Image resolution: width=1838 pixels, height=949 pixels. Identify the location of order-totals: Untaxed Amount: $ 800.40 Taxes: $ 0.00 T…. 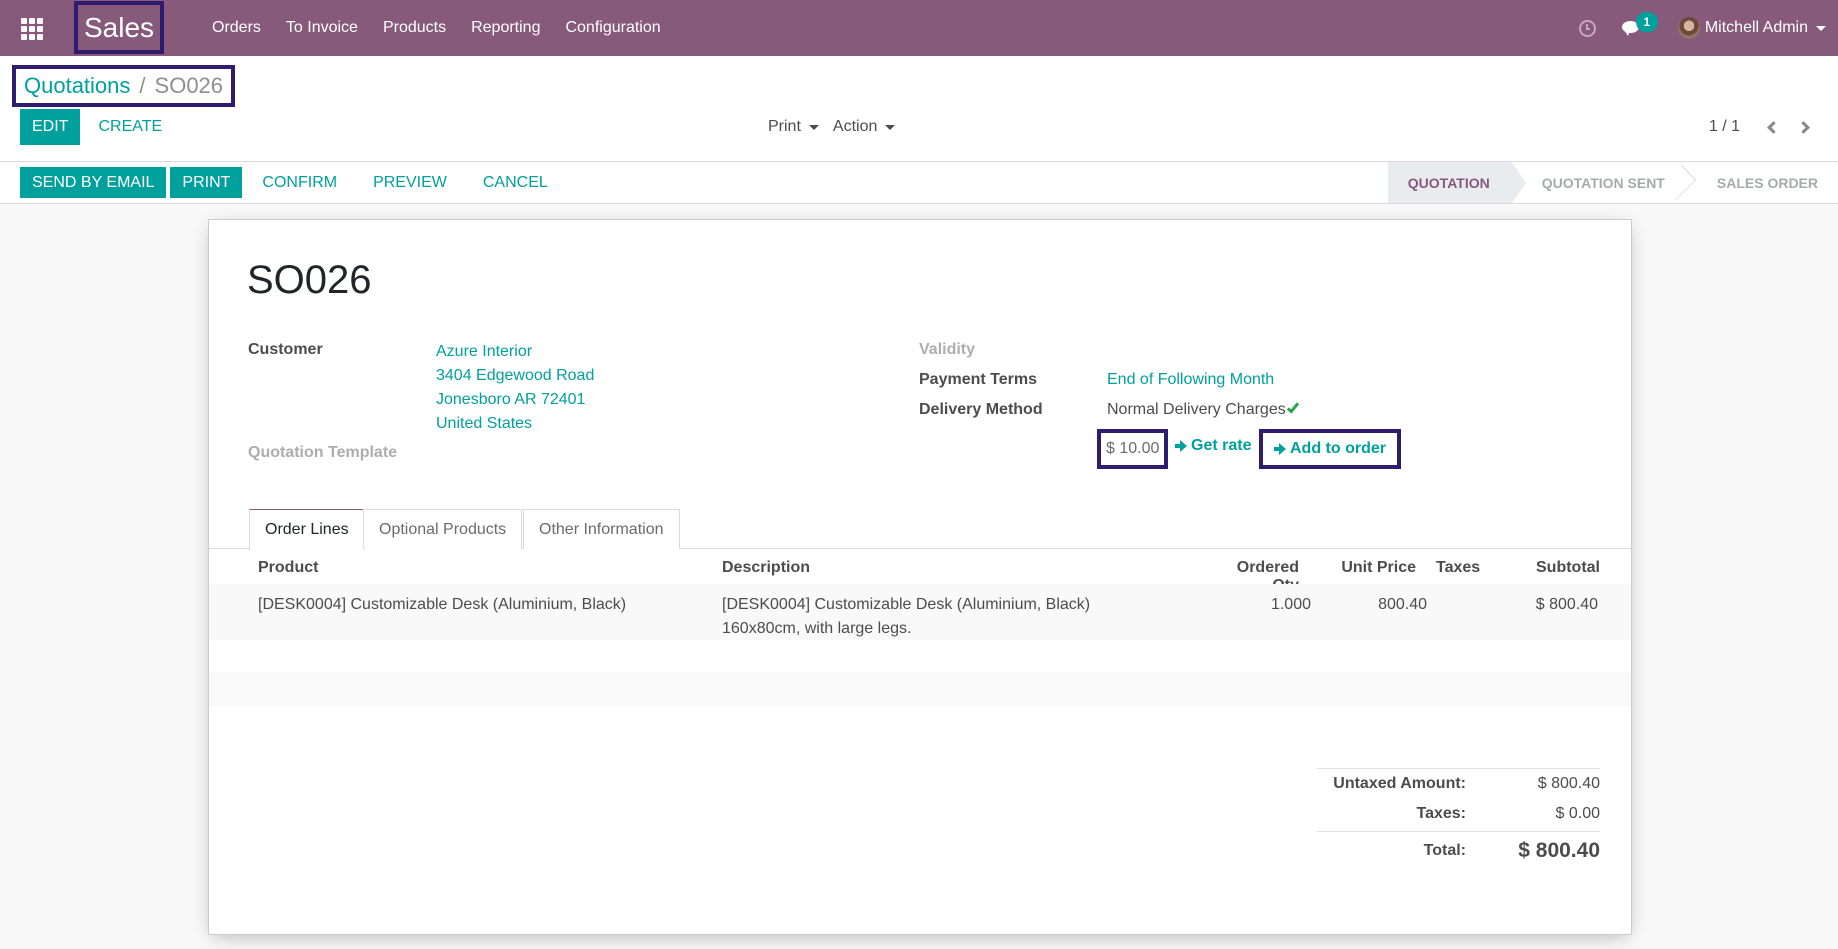
(1458, 818).